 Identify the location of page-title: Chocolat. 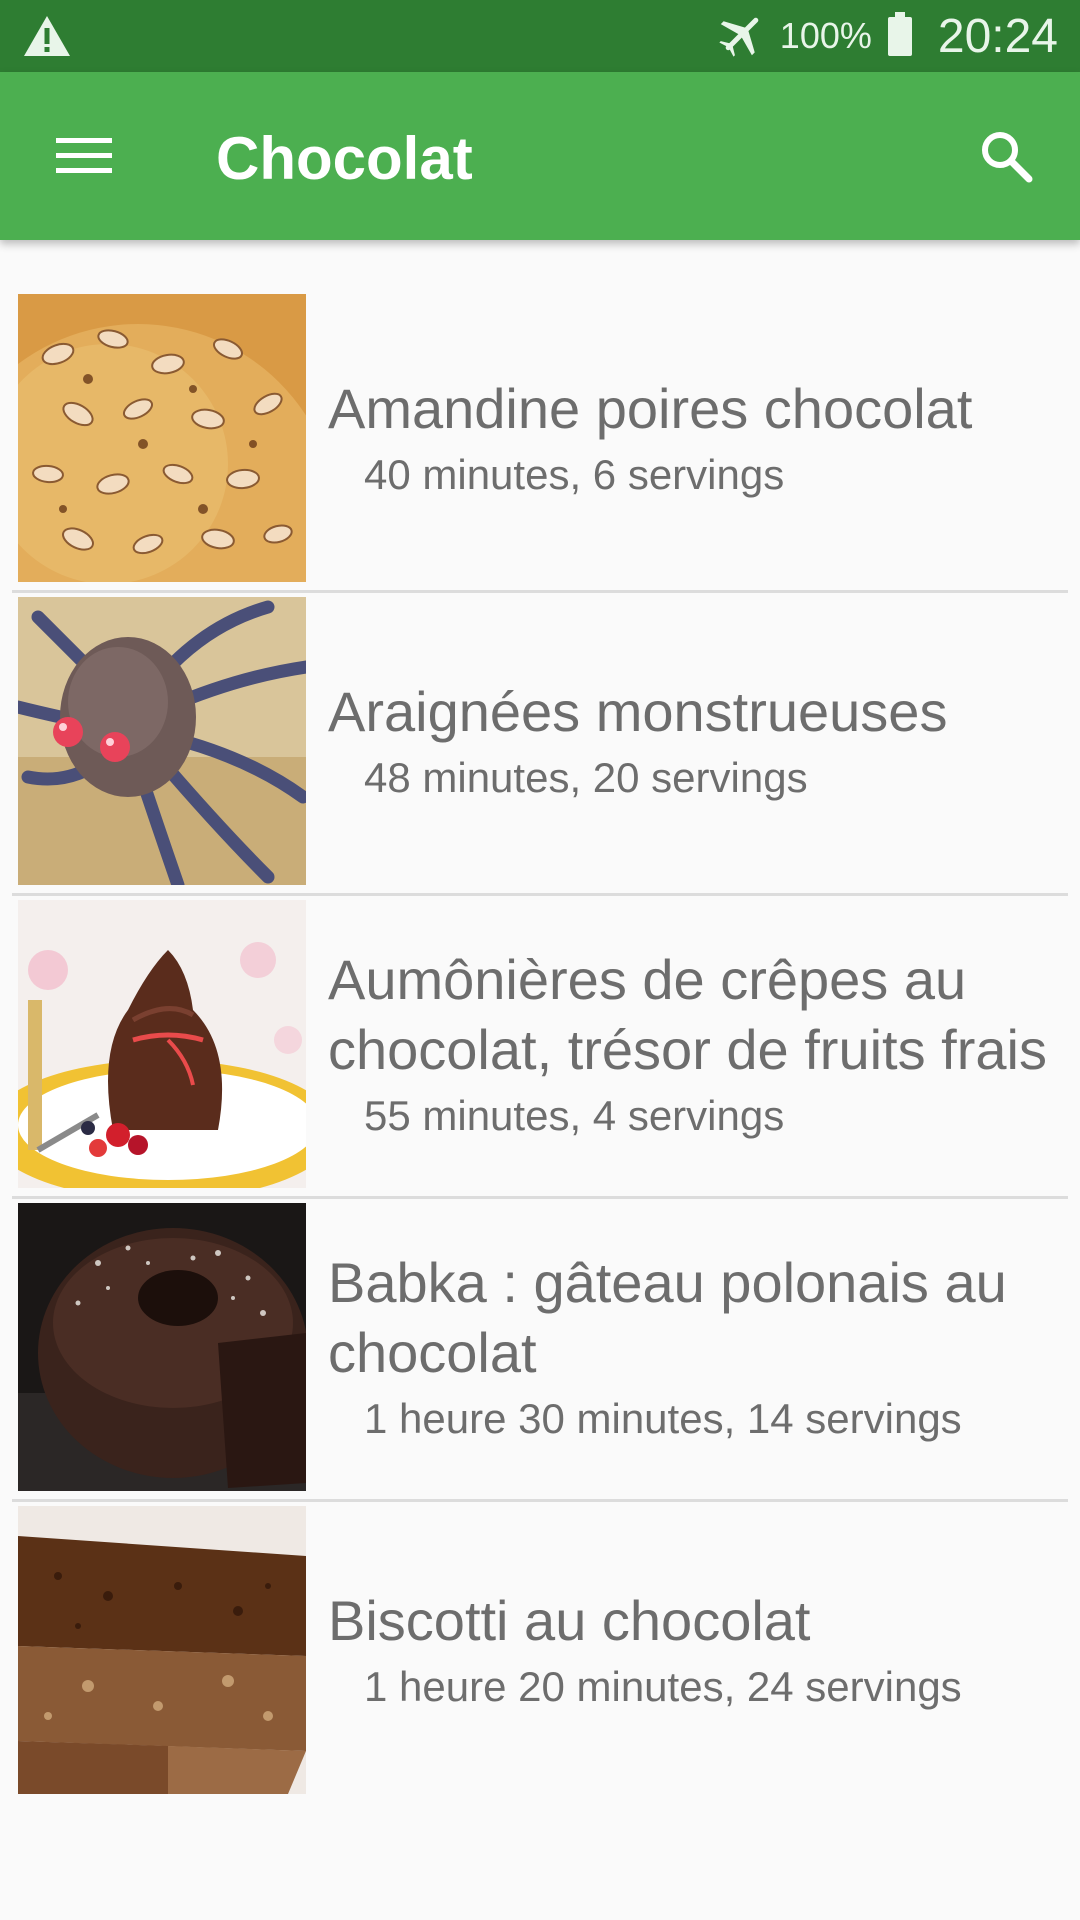
(344, 158).